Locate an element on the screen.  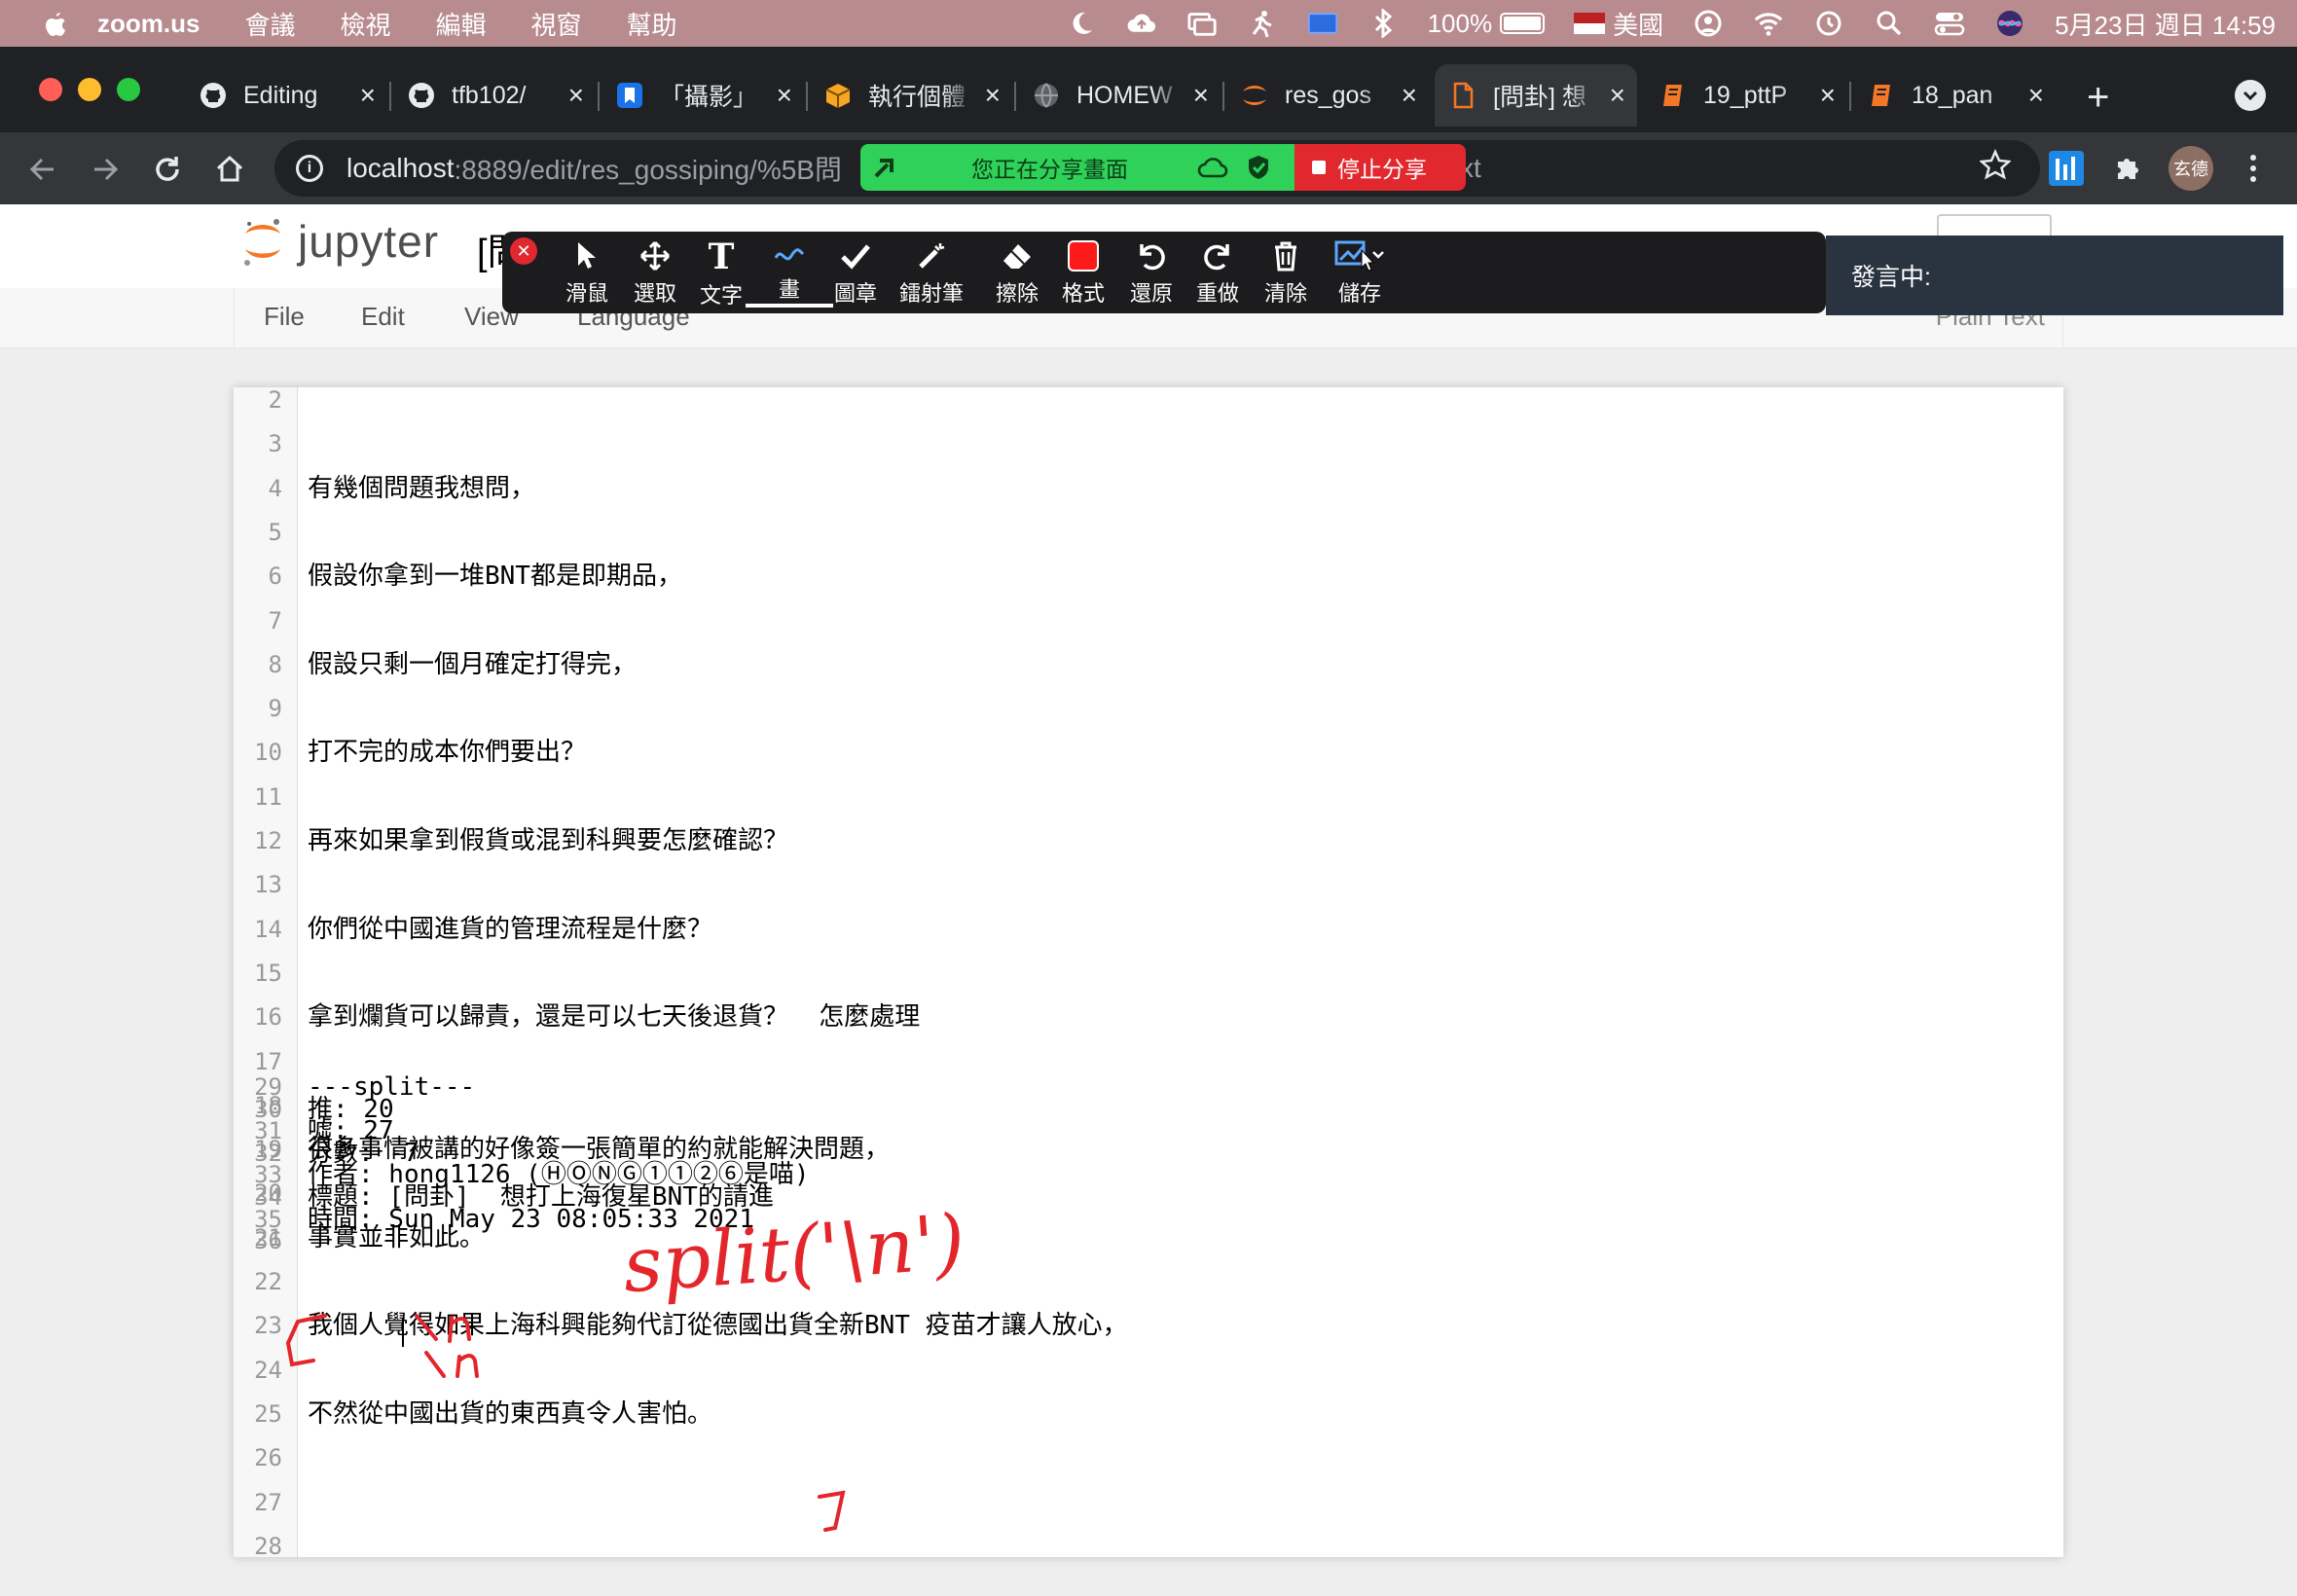
editor-line: 16 拿到爛貨可以歸責，還是可以七天後退貨？ 怎麼處理 is located at coordinates (1148, 1017).